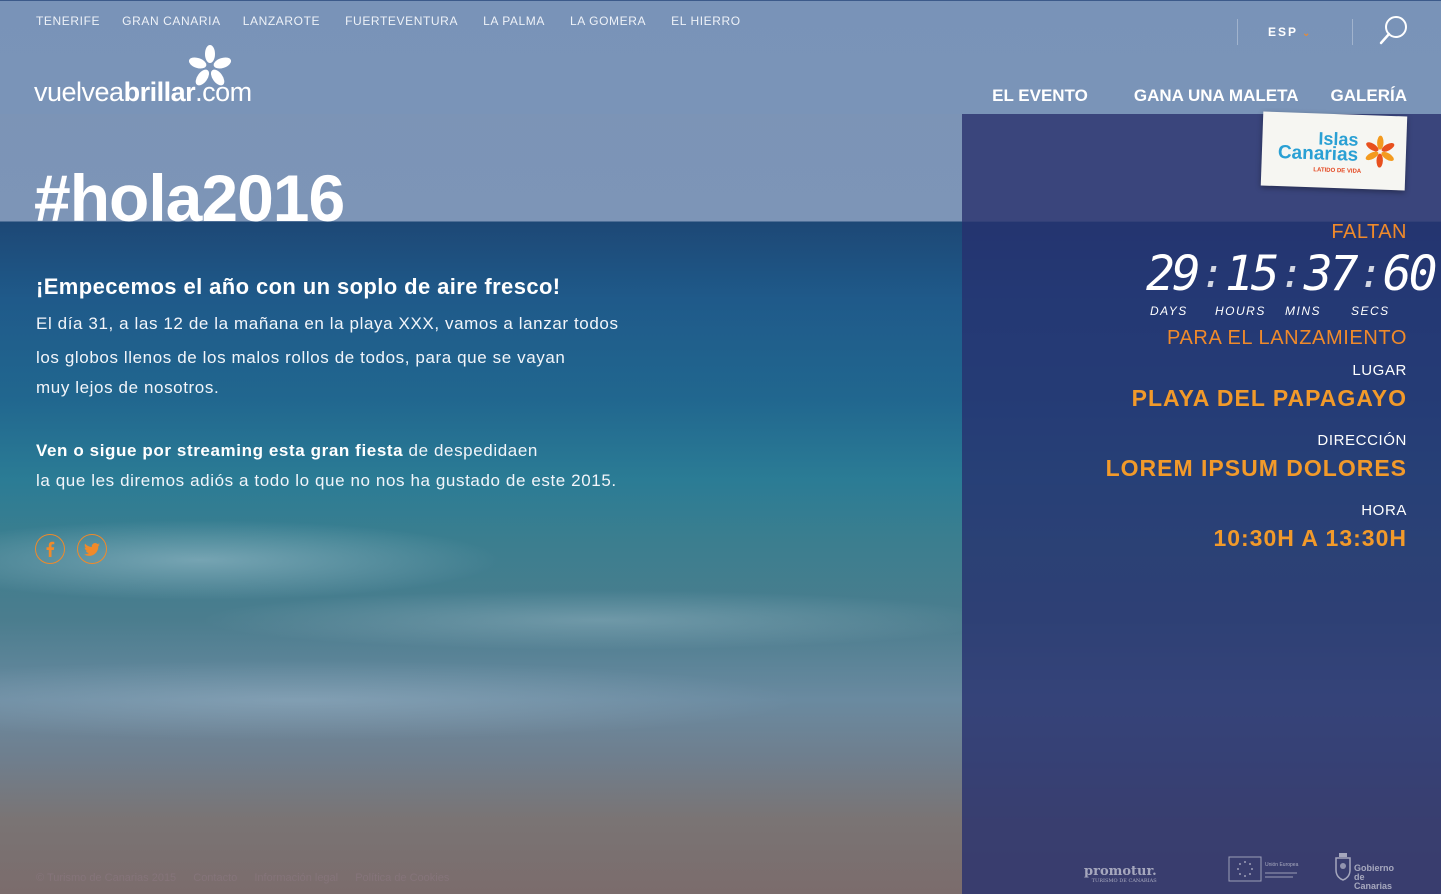 The width and height of the screenshot is (1441, 894). I want to click on islas-canarias-badge: Islas Canarias LATIDO DE VIDA, so click(1334, 151).